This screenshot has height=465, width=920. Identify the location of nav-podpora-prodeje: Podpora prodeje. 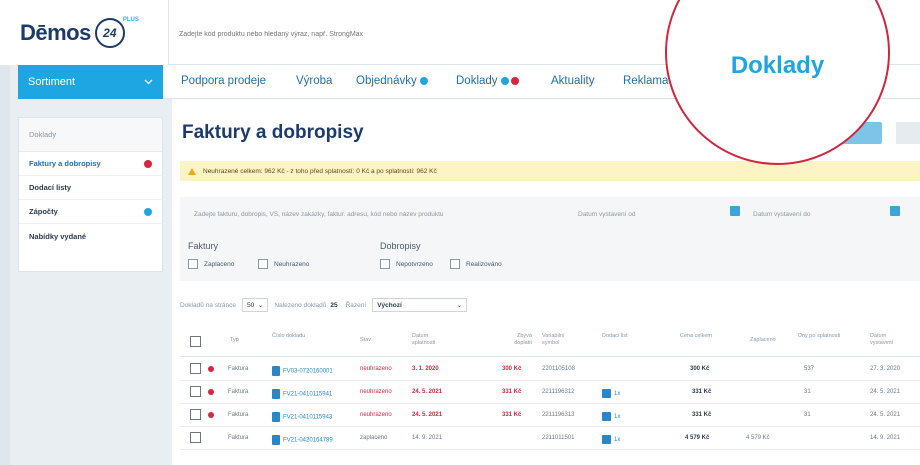
(223, 81).